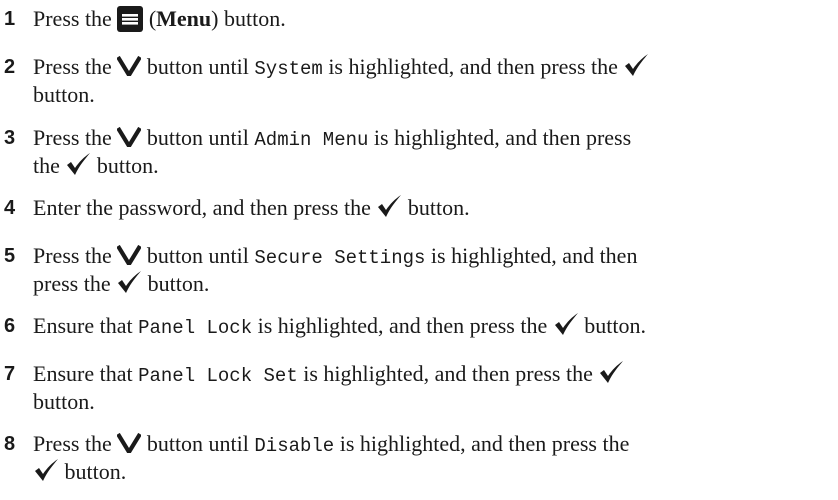 The height and width of the screenshot is (500, 838). I want to click on step-text-segment: Enter the password, and then press the, so click(205, 207).